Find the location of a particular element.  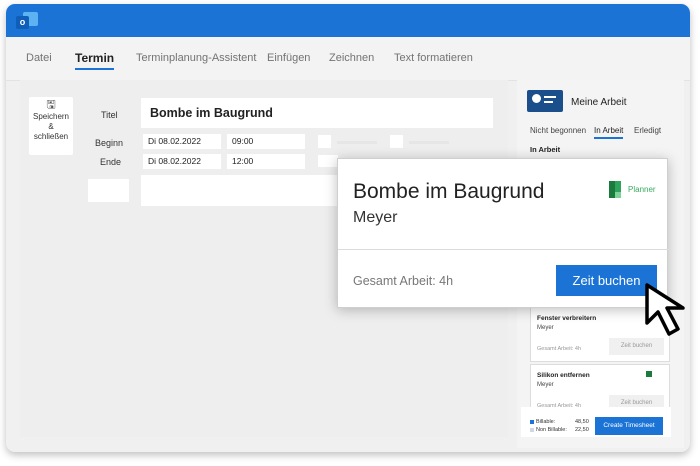

sidebar-tab-nicht-begonnen: Nicht begonnen is located at coordinates (558, 130).